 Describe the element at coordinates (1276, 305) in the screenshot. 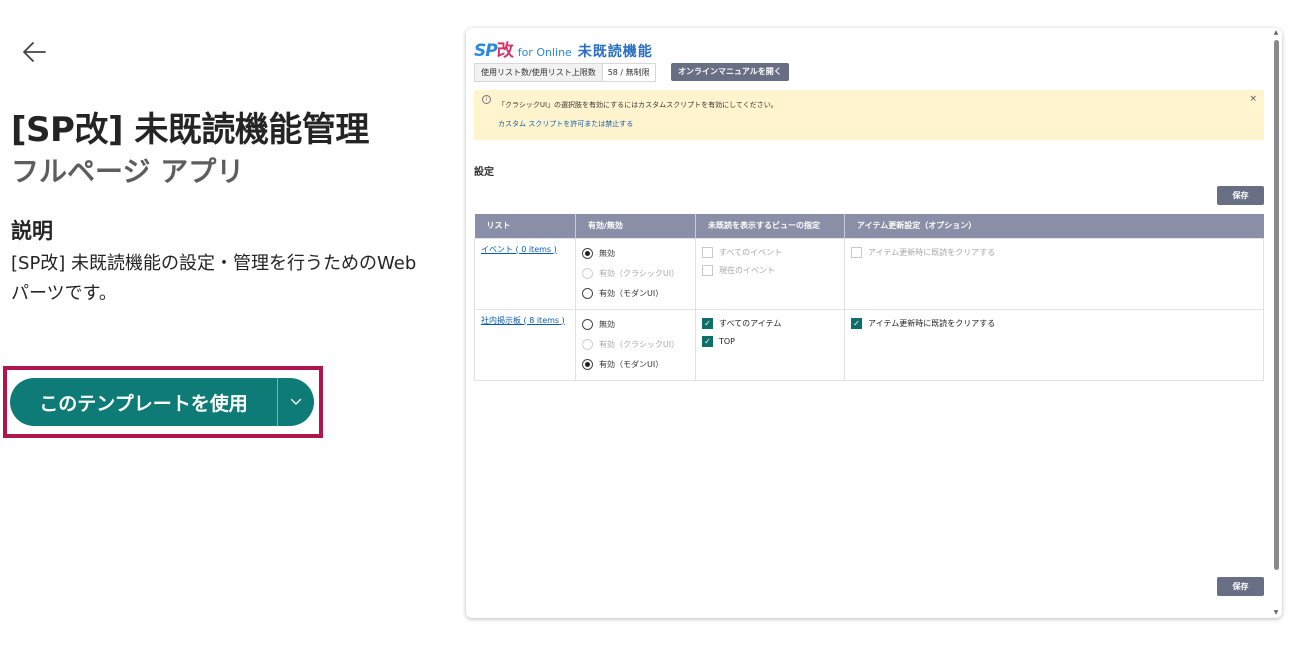

I see `scrollbar-thumb` at that location.